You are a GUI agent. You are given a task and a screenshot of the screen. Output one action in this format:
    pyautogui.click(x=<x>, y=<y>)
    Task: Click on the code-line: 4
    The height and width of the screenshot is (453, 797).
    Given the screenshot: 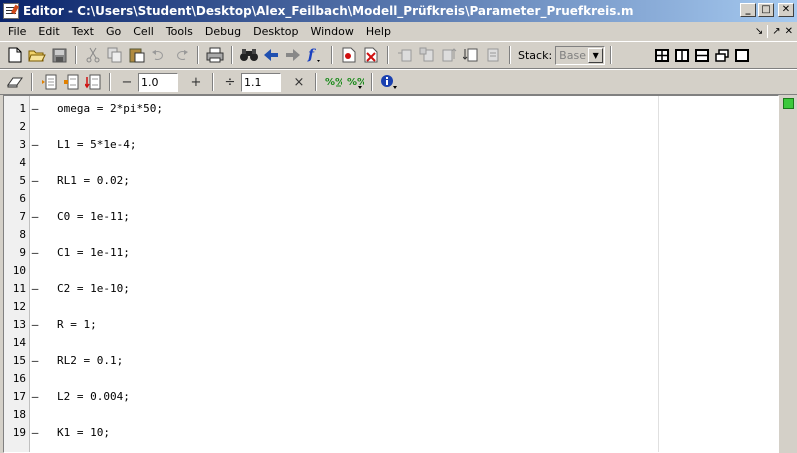 What is the action you would take?
    pyautogui.click(x=329, y=162)
    